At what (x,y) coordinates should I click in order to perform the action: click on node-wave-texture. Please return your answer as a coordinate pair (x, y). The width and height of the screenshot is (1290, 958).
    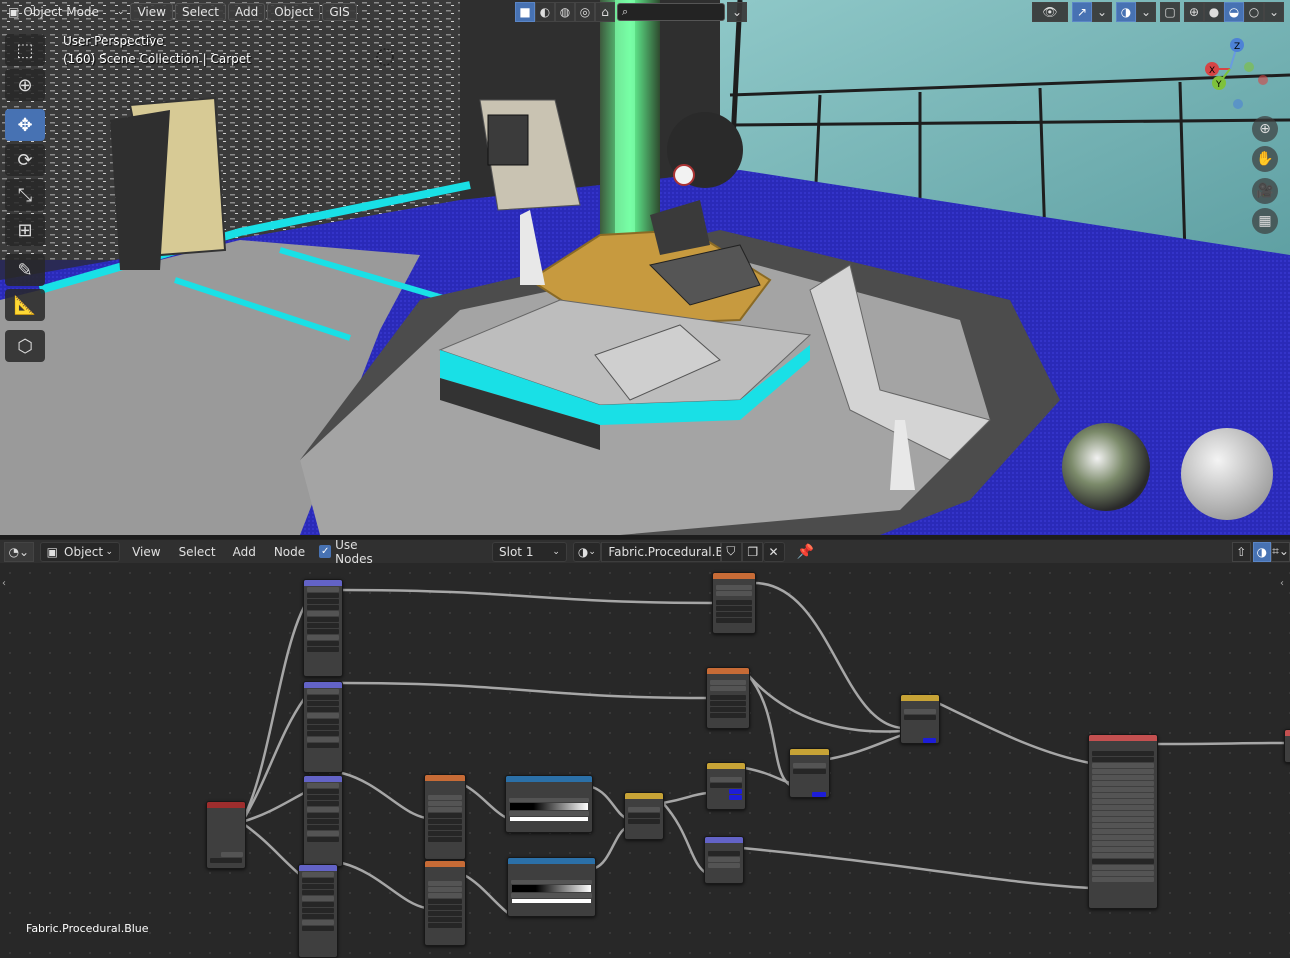
    Looking at the image, I should click on (445, 817).